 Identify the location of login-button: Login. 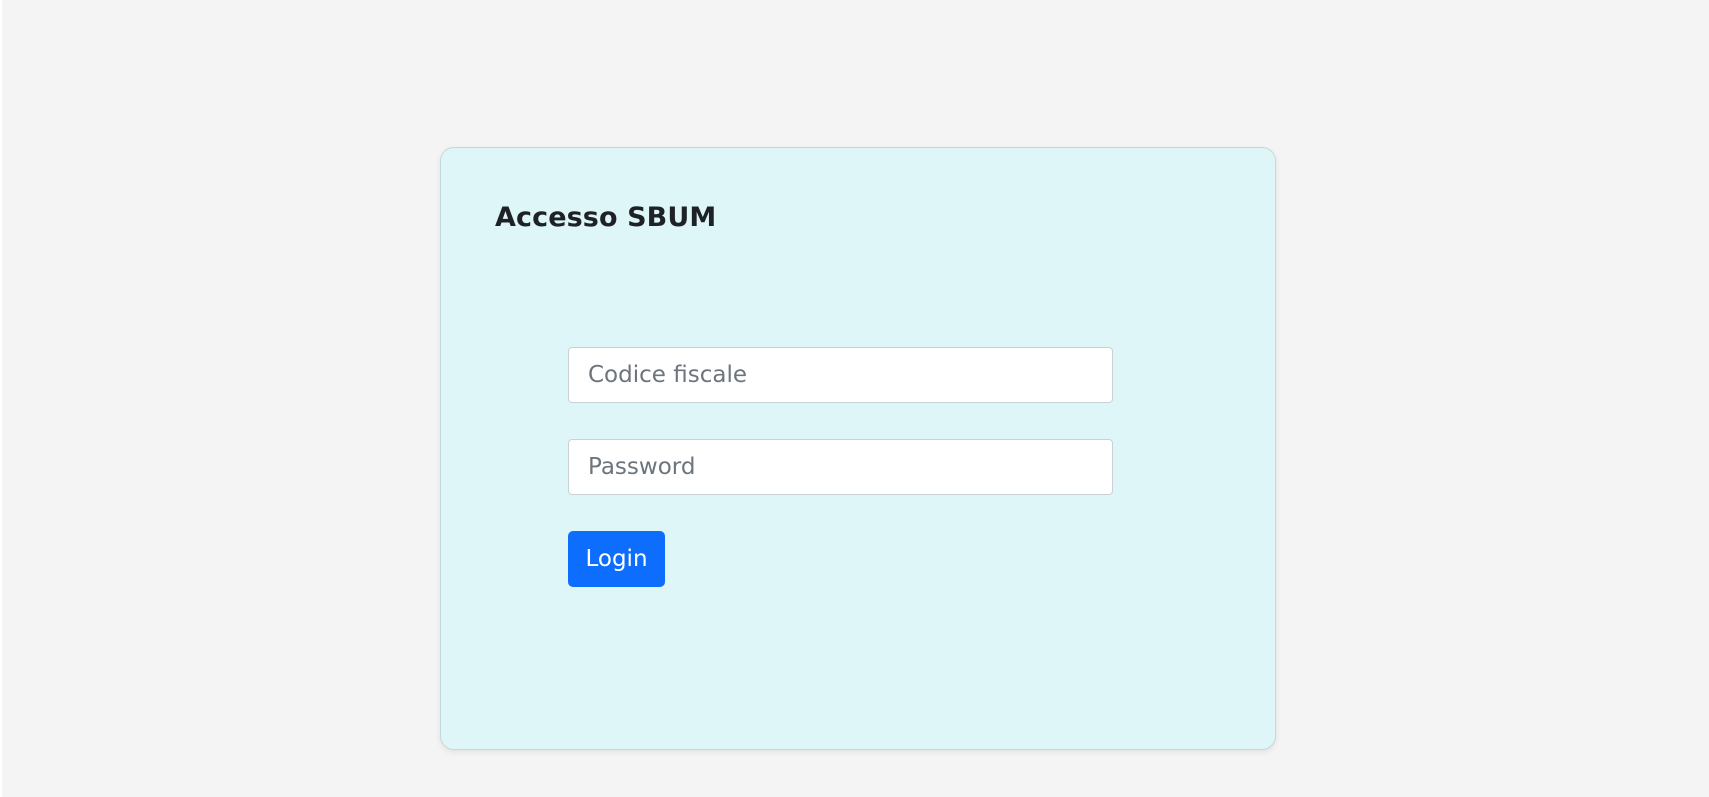
(616, 559).